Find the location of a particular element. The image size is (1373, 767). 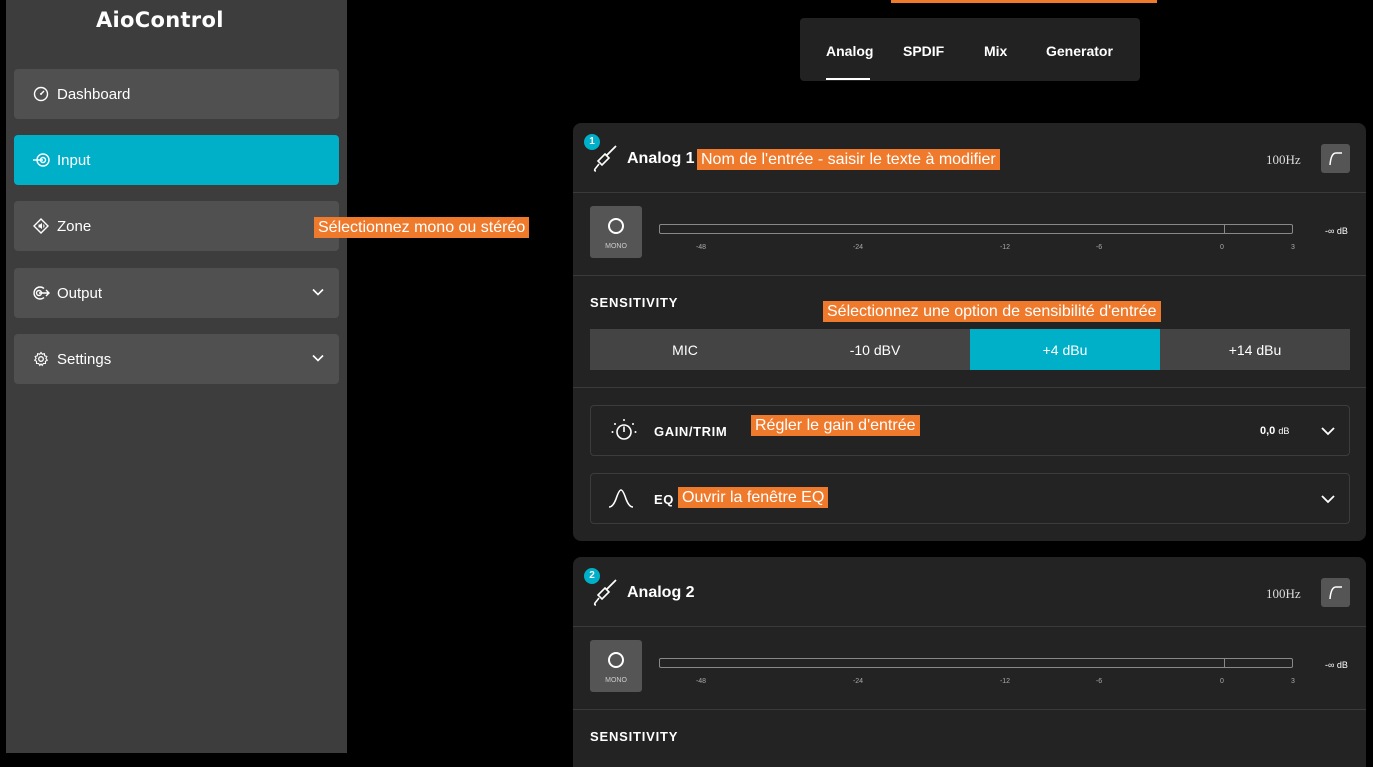

app-logo: AioControl is located at coordinates (160, 20).